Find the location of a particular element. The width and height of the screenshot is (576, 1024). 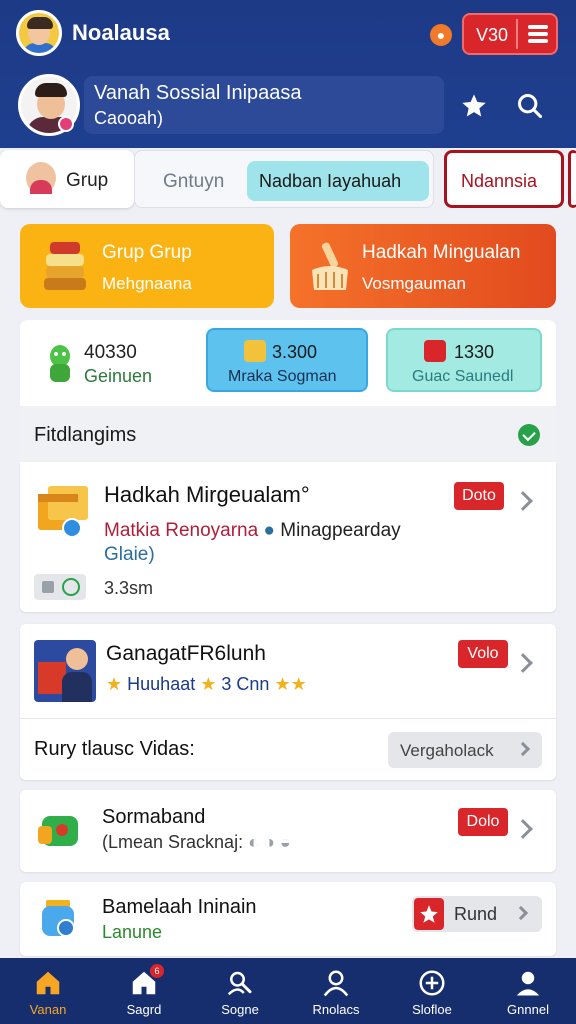

stat-label: Geinuen is located at coordinates (118, 376).